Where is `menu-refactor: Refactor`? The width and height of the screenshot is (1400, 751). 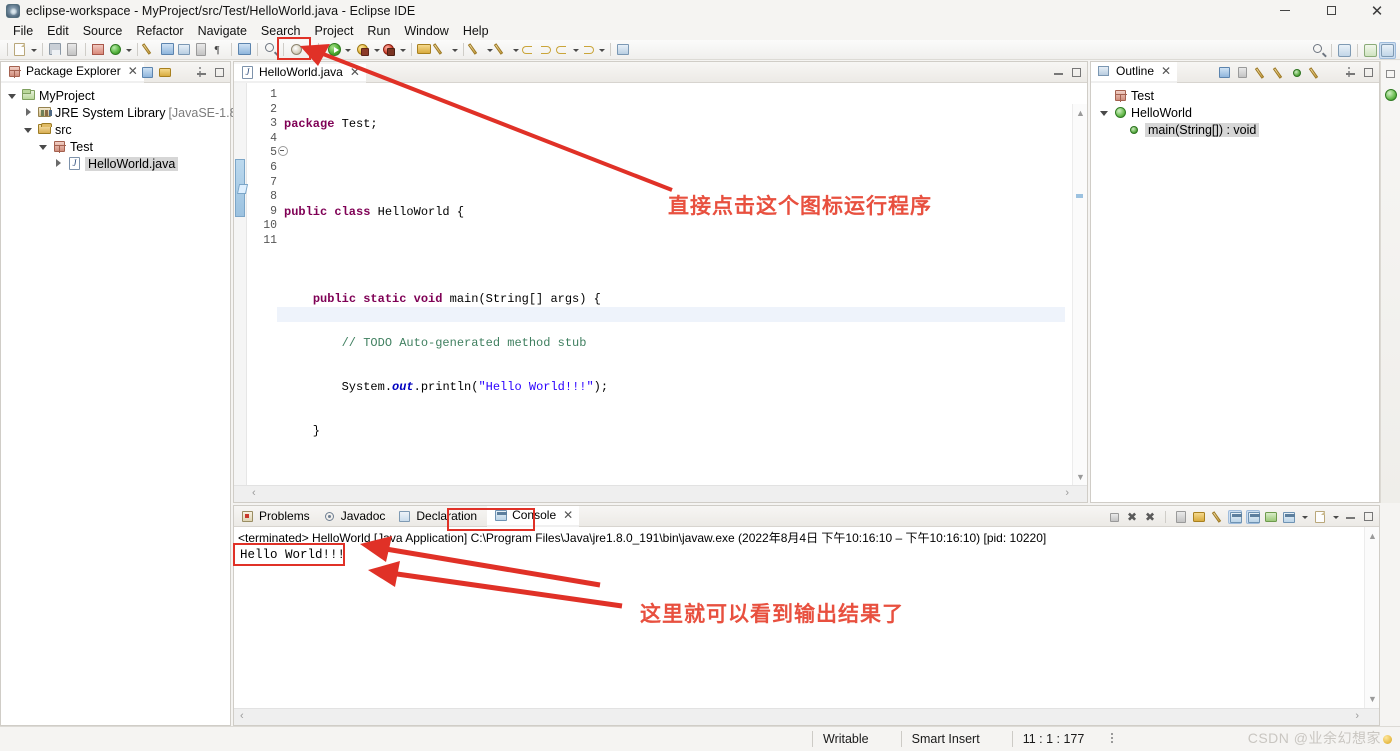 menu-refactor: Refactor is located at coordinates (159, 31).